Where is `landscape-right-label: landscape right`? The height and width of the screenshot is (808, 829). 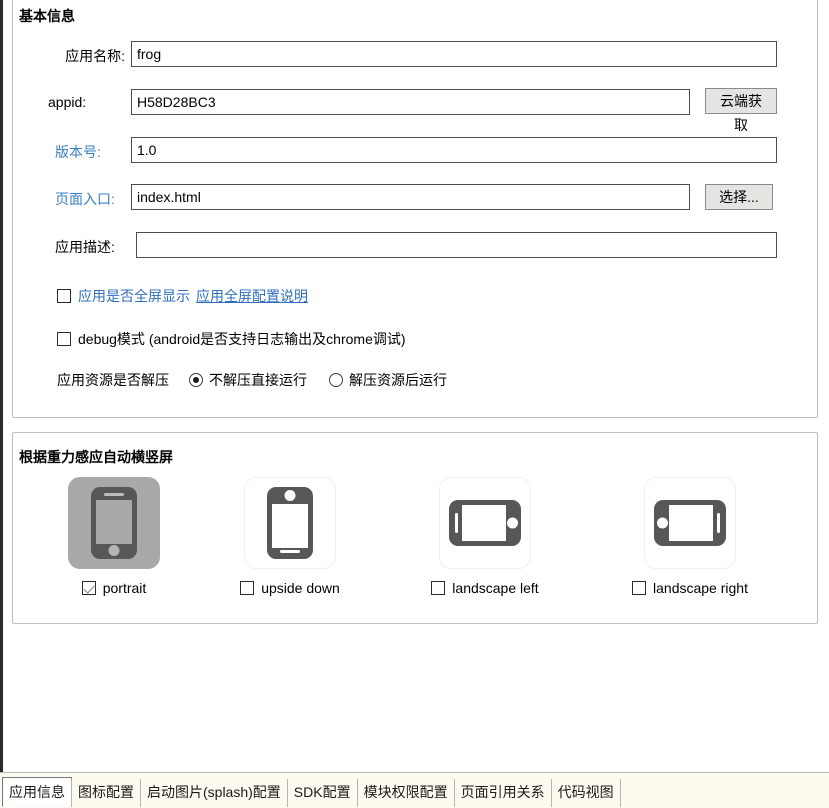
landscape-right-label: landscape right is located at coordinates (700, 588).